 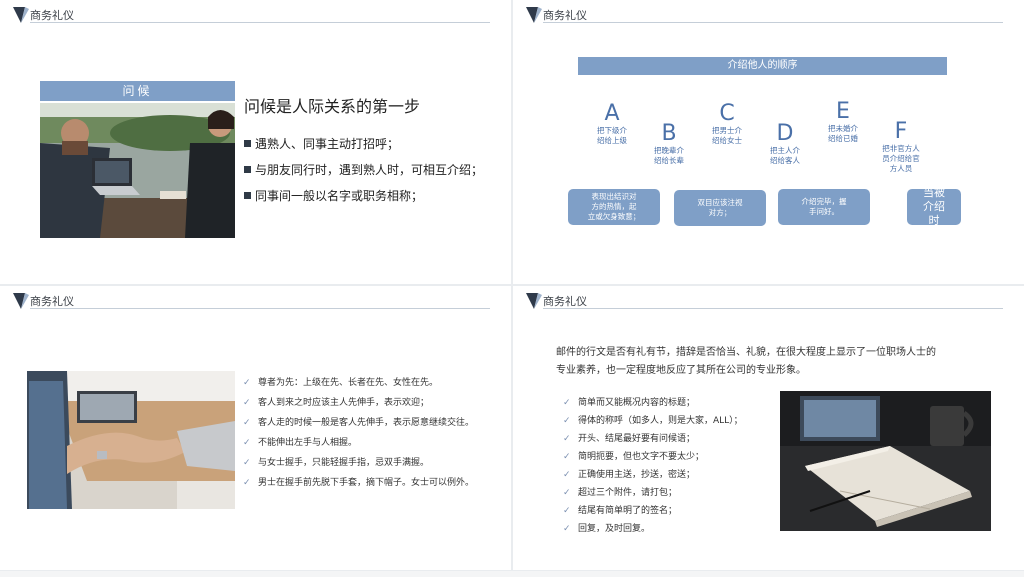 I want to click on list-item: ✓ 开头、结尾最好要有问候语；, so click(x=629, y=439).